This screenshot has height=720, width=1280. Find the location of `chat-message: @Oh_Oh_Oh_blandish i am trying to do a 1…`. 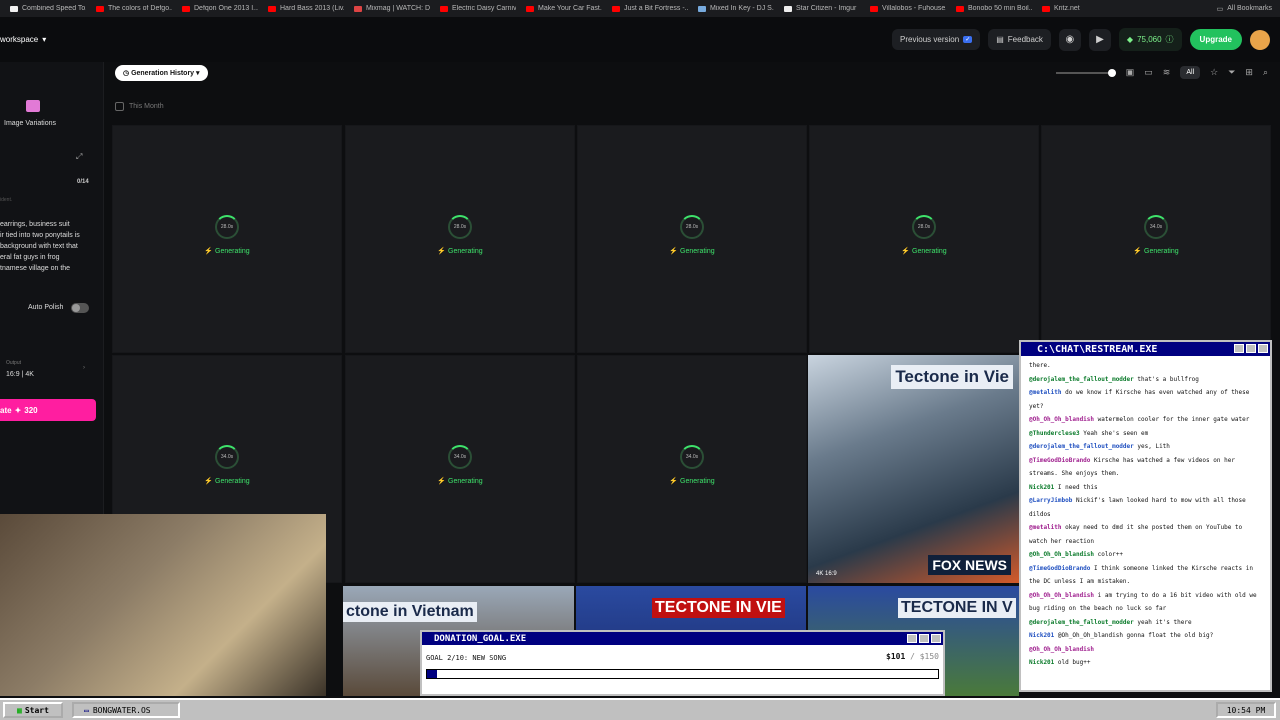

chat-message: @Oh_Oh_Oh_blandish i am trying to do a 1… is located at coordinates (1144, 602).